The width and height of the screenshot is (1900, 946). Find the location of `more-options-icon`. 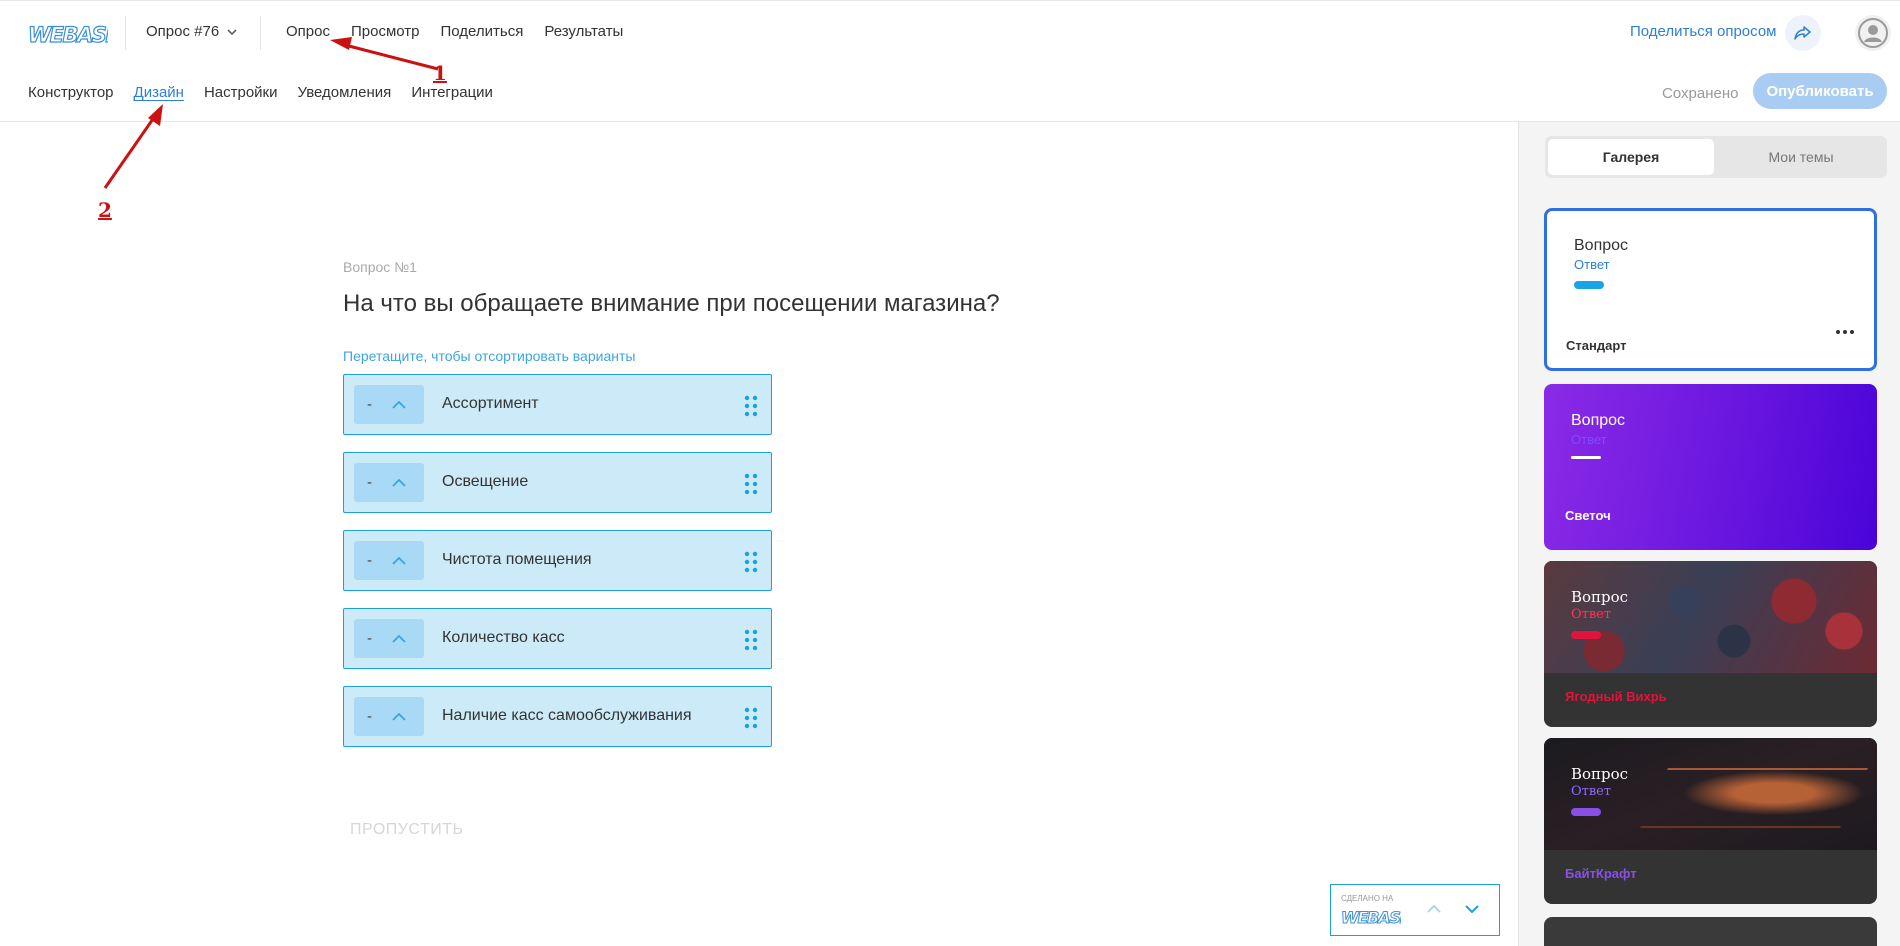

more-options-icon is located at coordinates (1845, 332).